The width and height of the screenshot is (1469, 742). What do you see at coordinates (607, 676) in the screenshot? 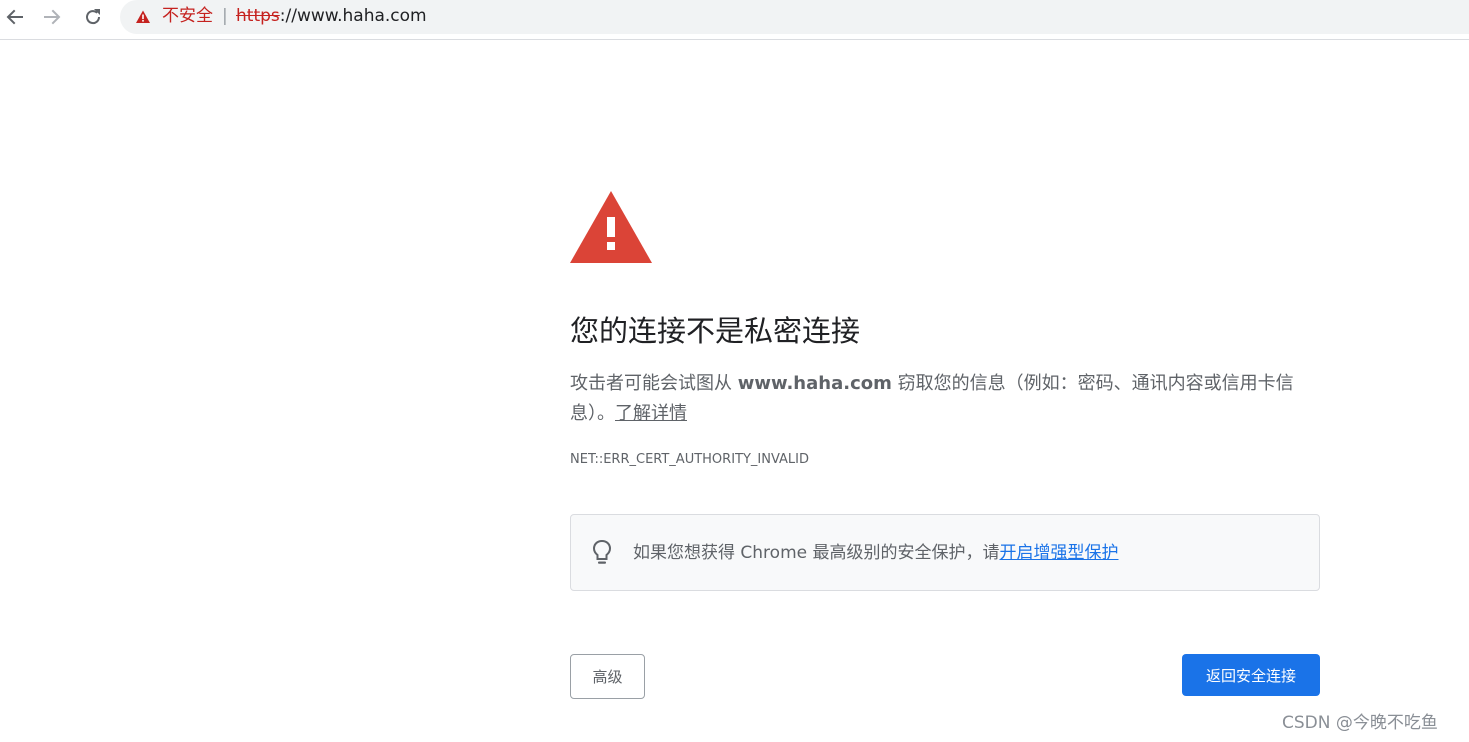
I see `advanced-button: 高级` at bounding box center [607, 676].